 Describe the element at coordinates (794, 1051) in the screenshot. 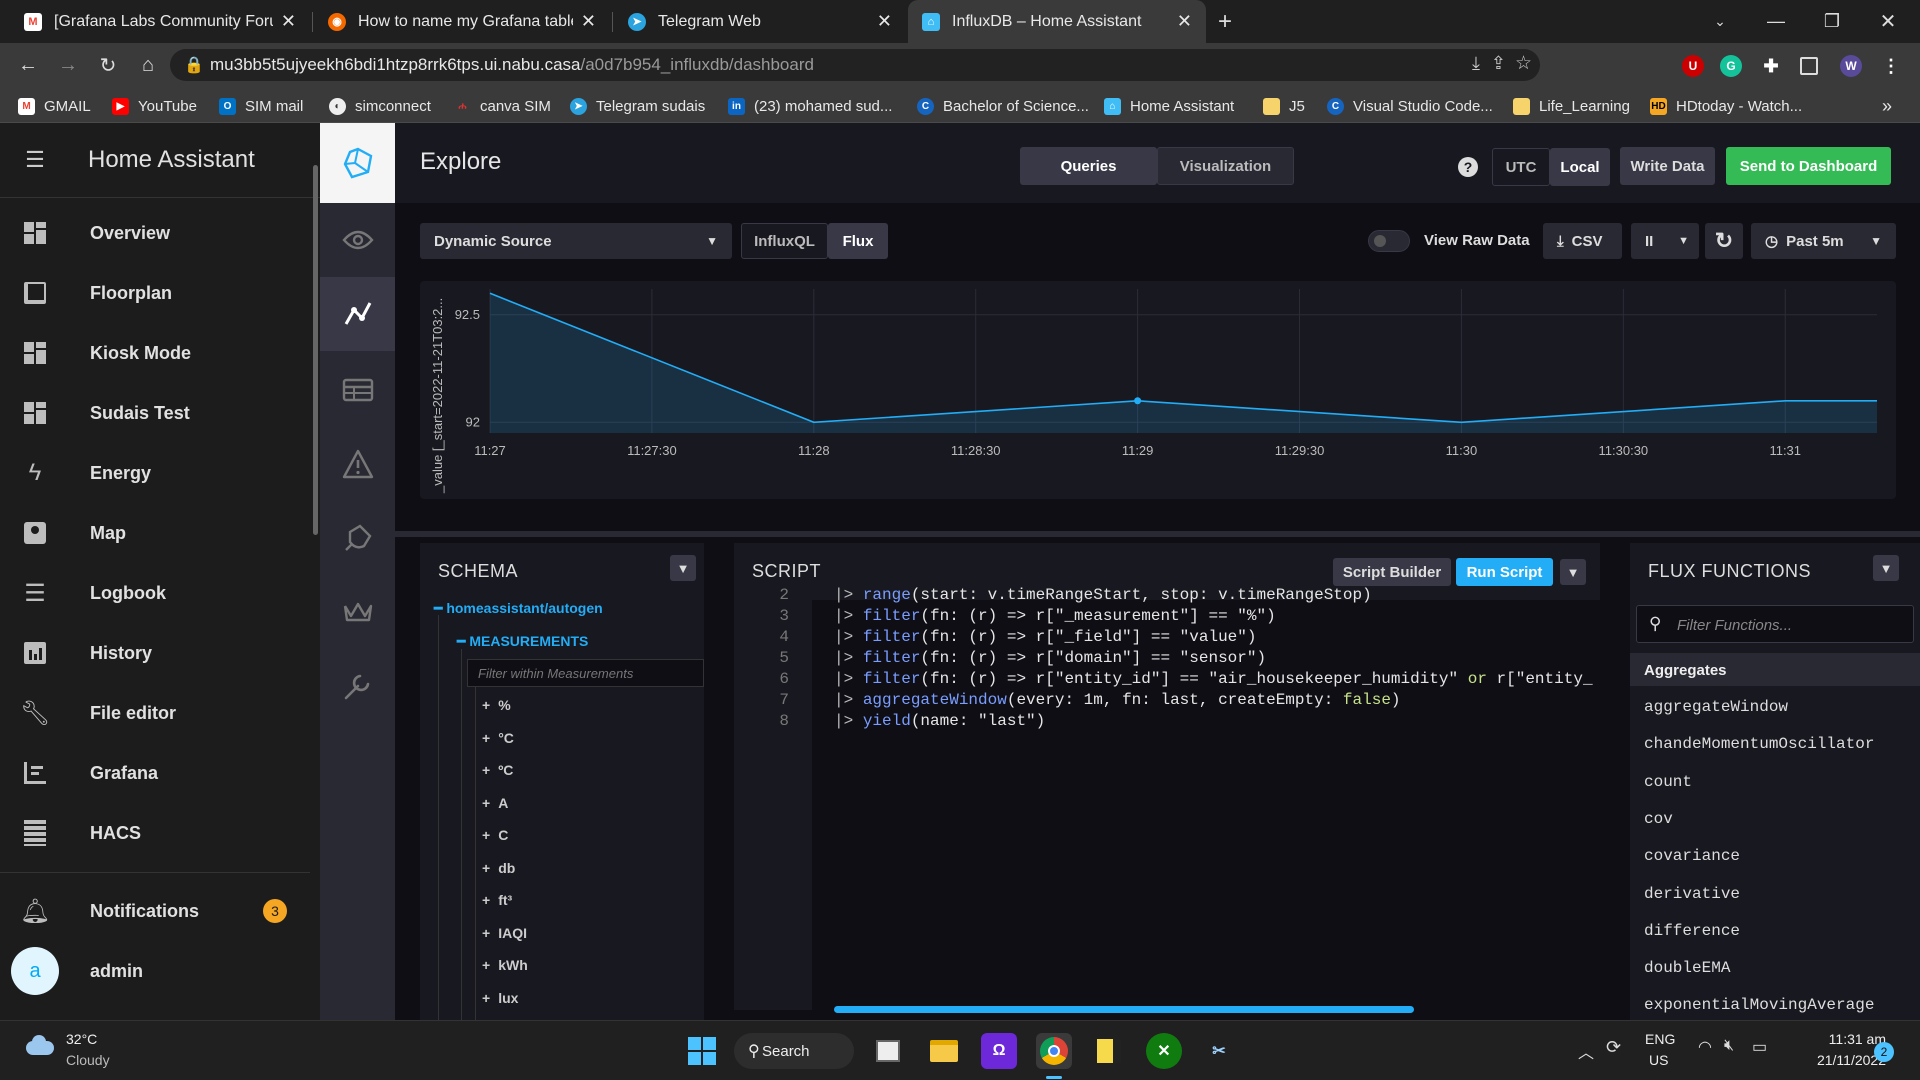

I see `taskbar-search: ⚲ Search` at that location.